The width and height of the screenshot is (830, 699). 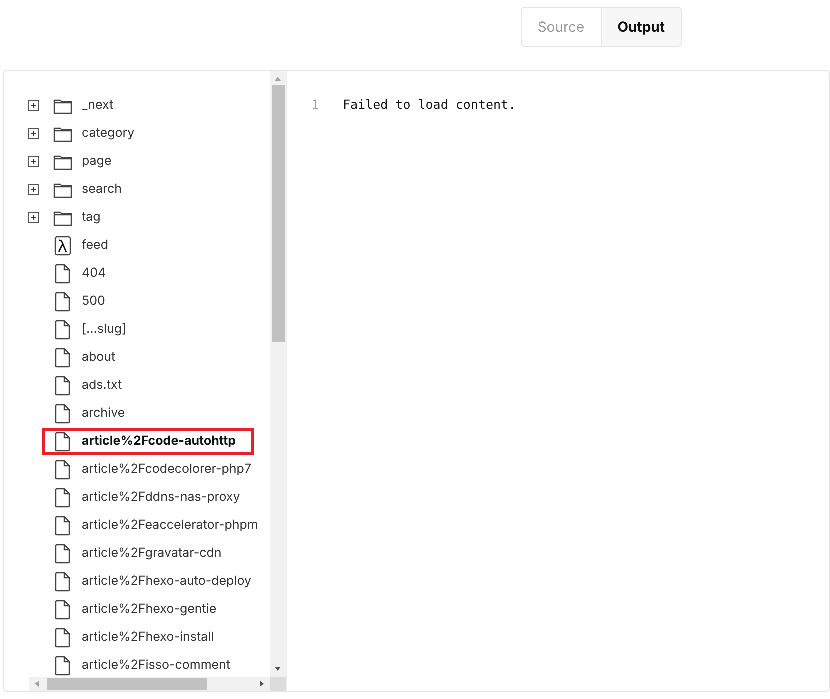 I want to click on tree-item: [...slug], so click(x=137, y=329).